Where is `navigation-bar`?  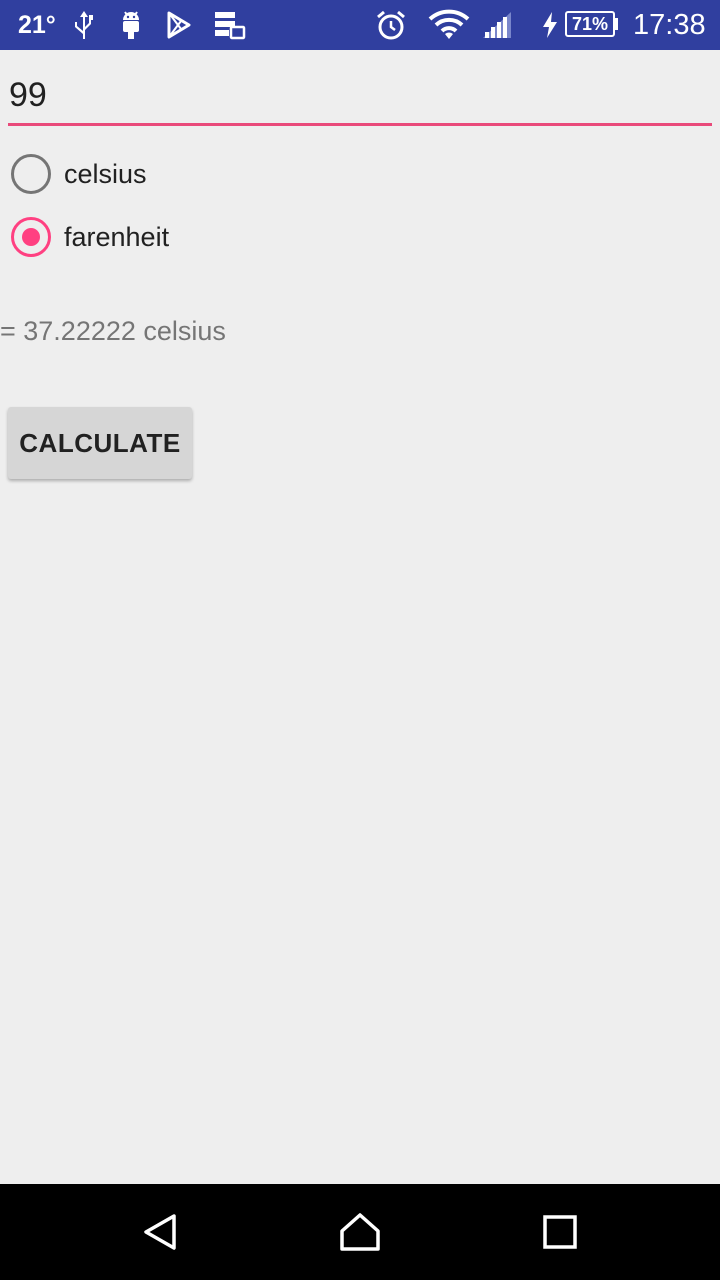 navigation-bar is located at coordinates (360, 1232).